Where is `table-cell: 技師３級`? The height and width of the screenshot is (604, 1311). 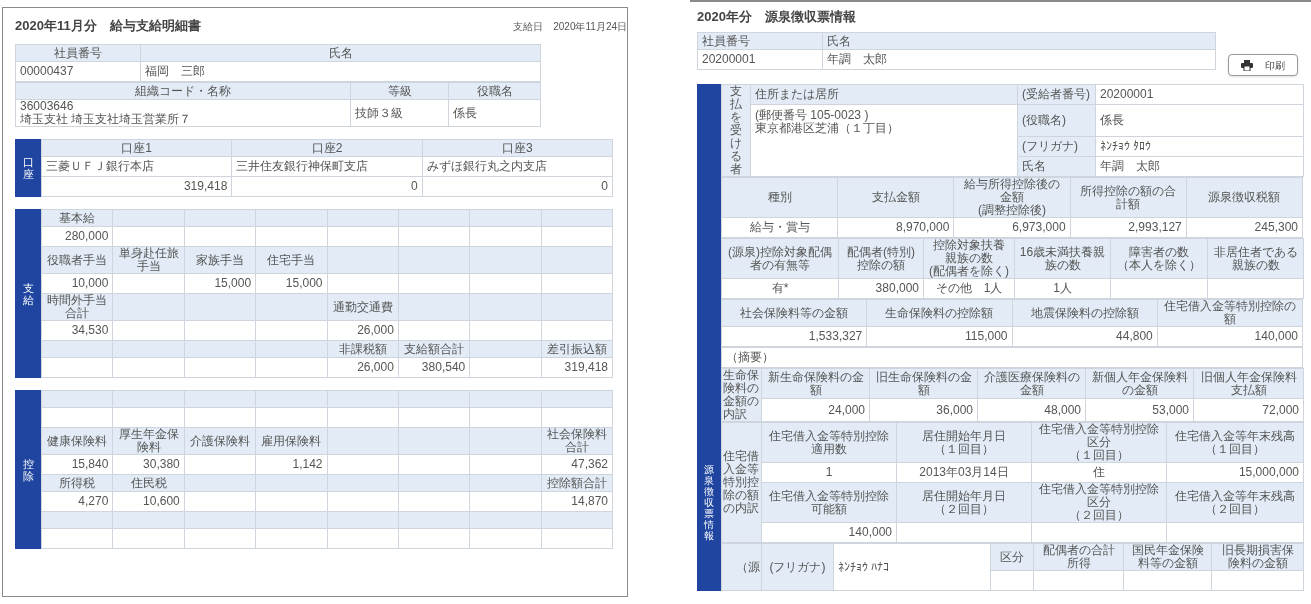 table-cell: 技師３級 is located at coordinates (399, 113).